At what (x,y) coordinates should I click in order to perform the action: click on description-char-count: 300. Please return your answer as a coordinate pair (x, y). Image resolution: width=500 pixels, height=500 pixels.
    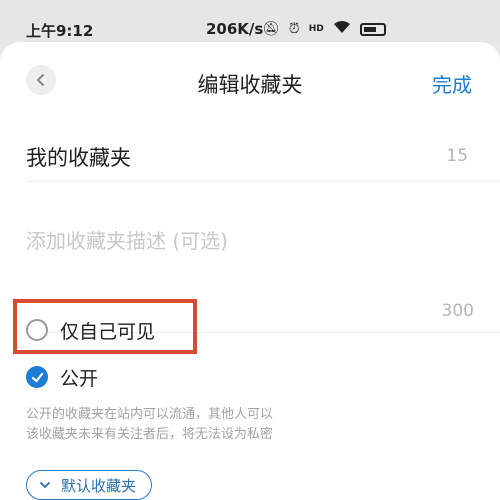
    Looking at the image, I should click on (457, 311).